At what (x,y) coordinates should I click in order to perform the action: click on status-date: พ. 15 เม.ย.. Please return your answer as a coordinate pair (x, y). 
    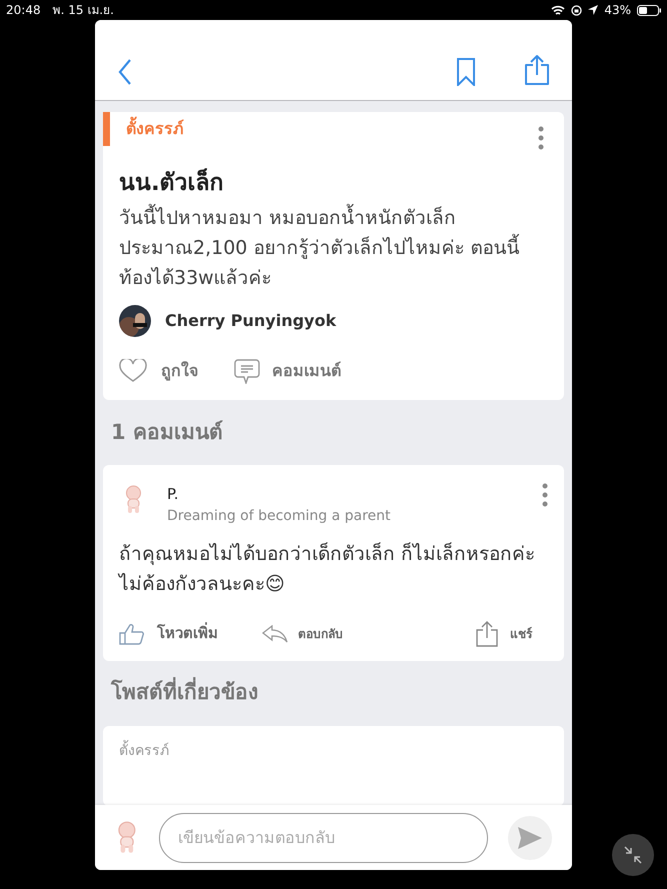
    Looking at the image, I should click on (83, 10).